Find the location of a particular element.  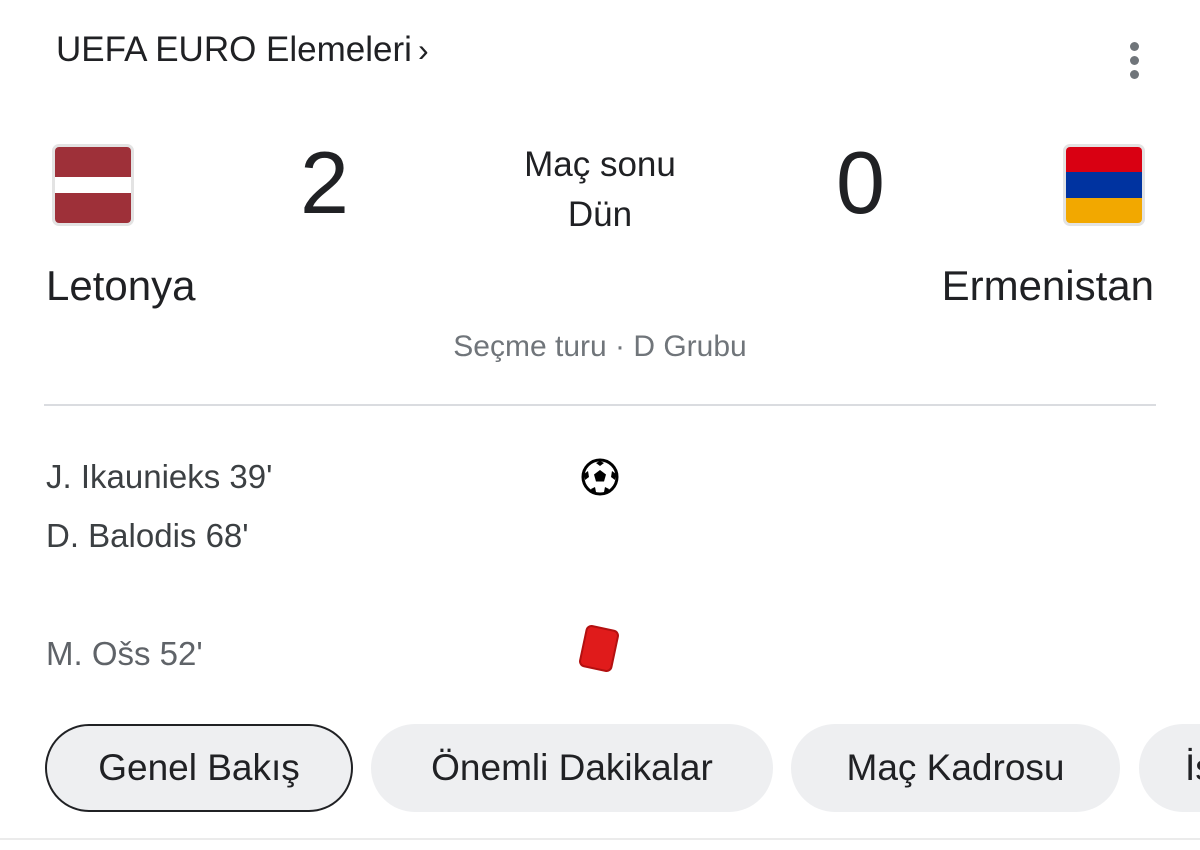

tab-overview: Genel Bakış is located at coordinates (199, 768).